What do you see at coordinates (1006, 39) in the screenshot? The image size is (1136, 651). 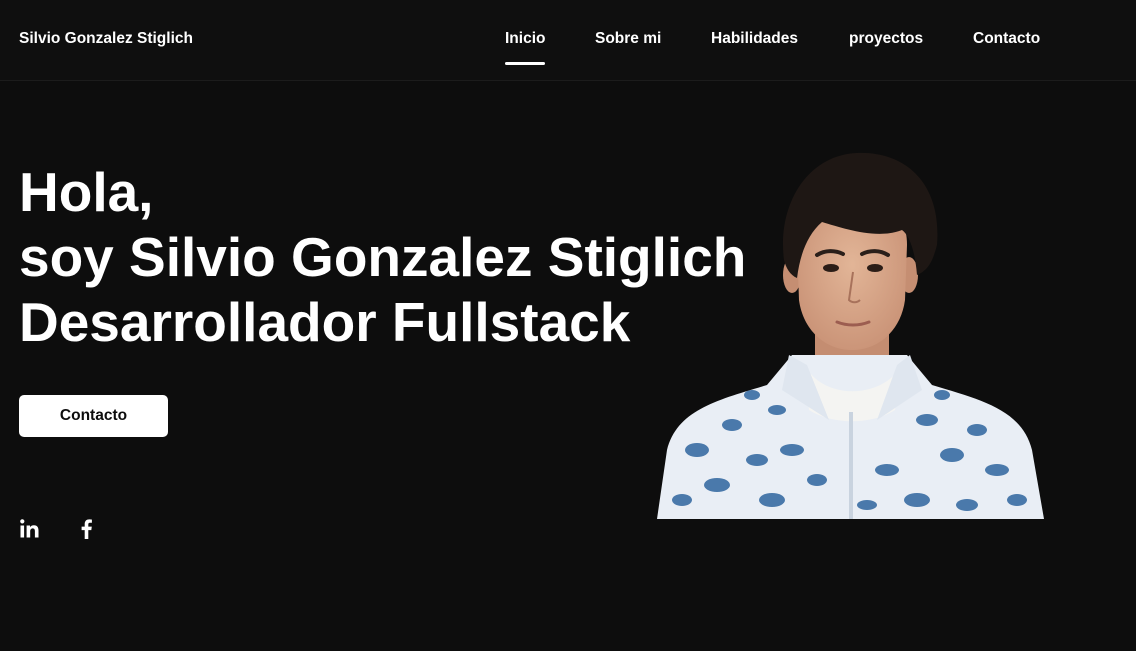 I see `nav-item-contacto: Contacto` at bounding box center [1006, 39].